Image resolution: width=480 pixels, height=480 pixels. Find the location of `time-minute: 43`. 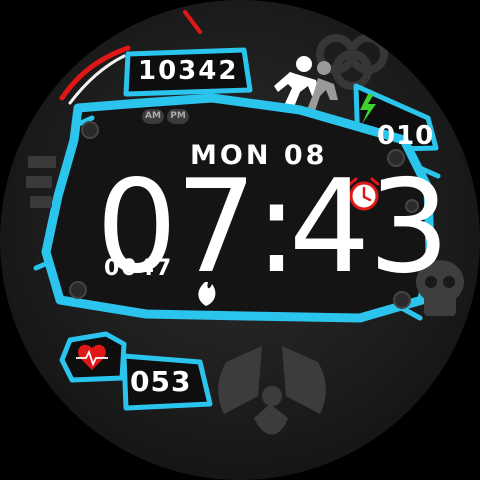

time-minute: 43 is located at coordinates (369, 227).